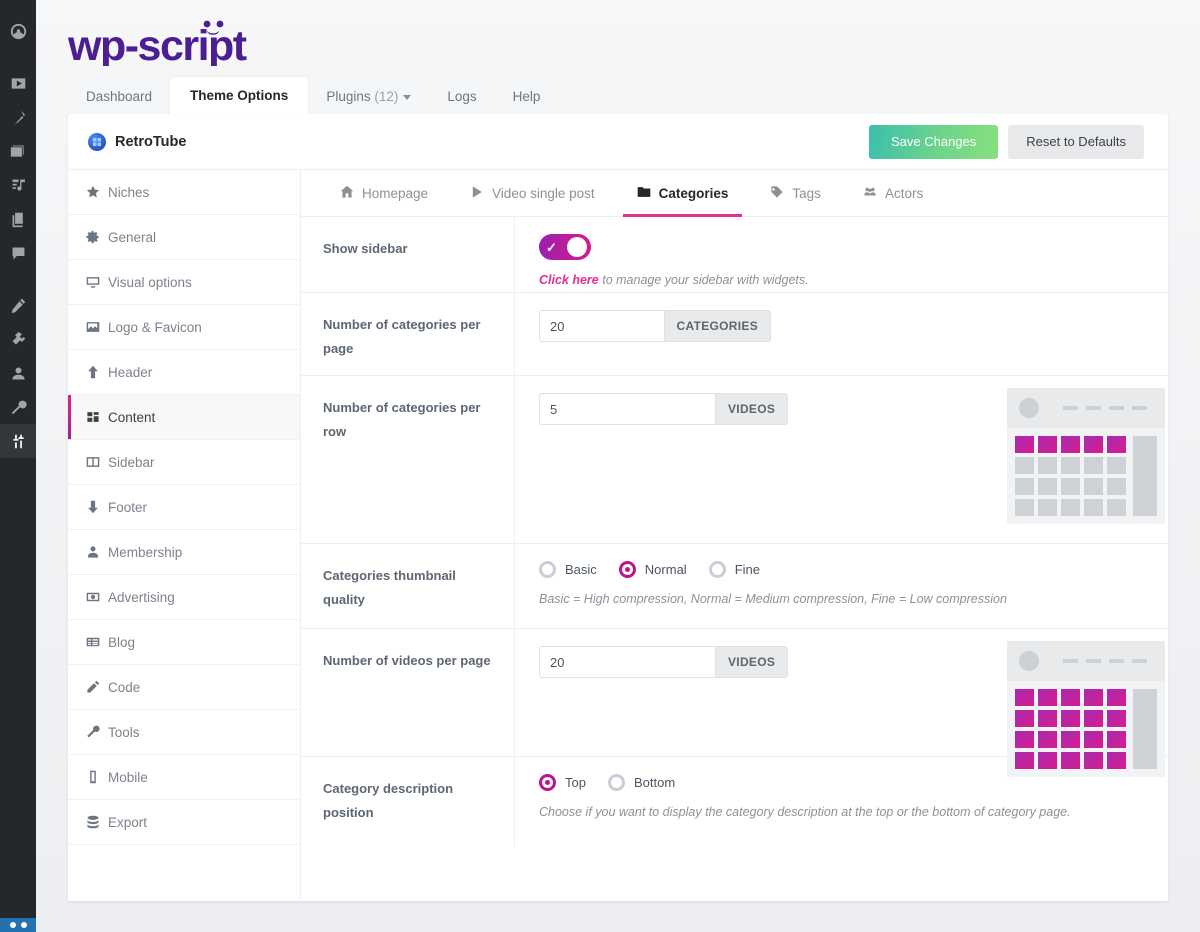 This screenshot has width=1200, height=932. I want to click on nav-tab-logs: Logs, so click(461, 97).